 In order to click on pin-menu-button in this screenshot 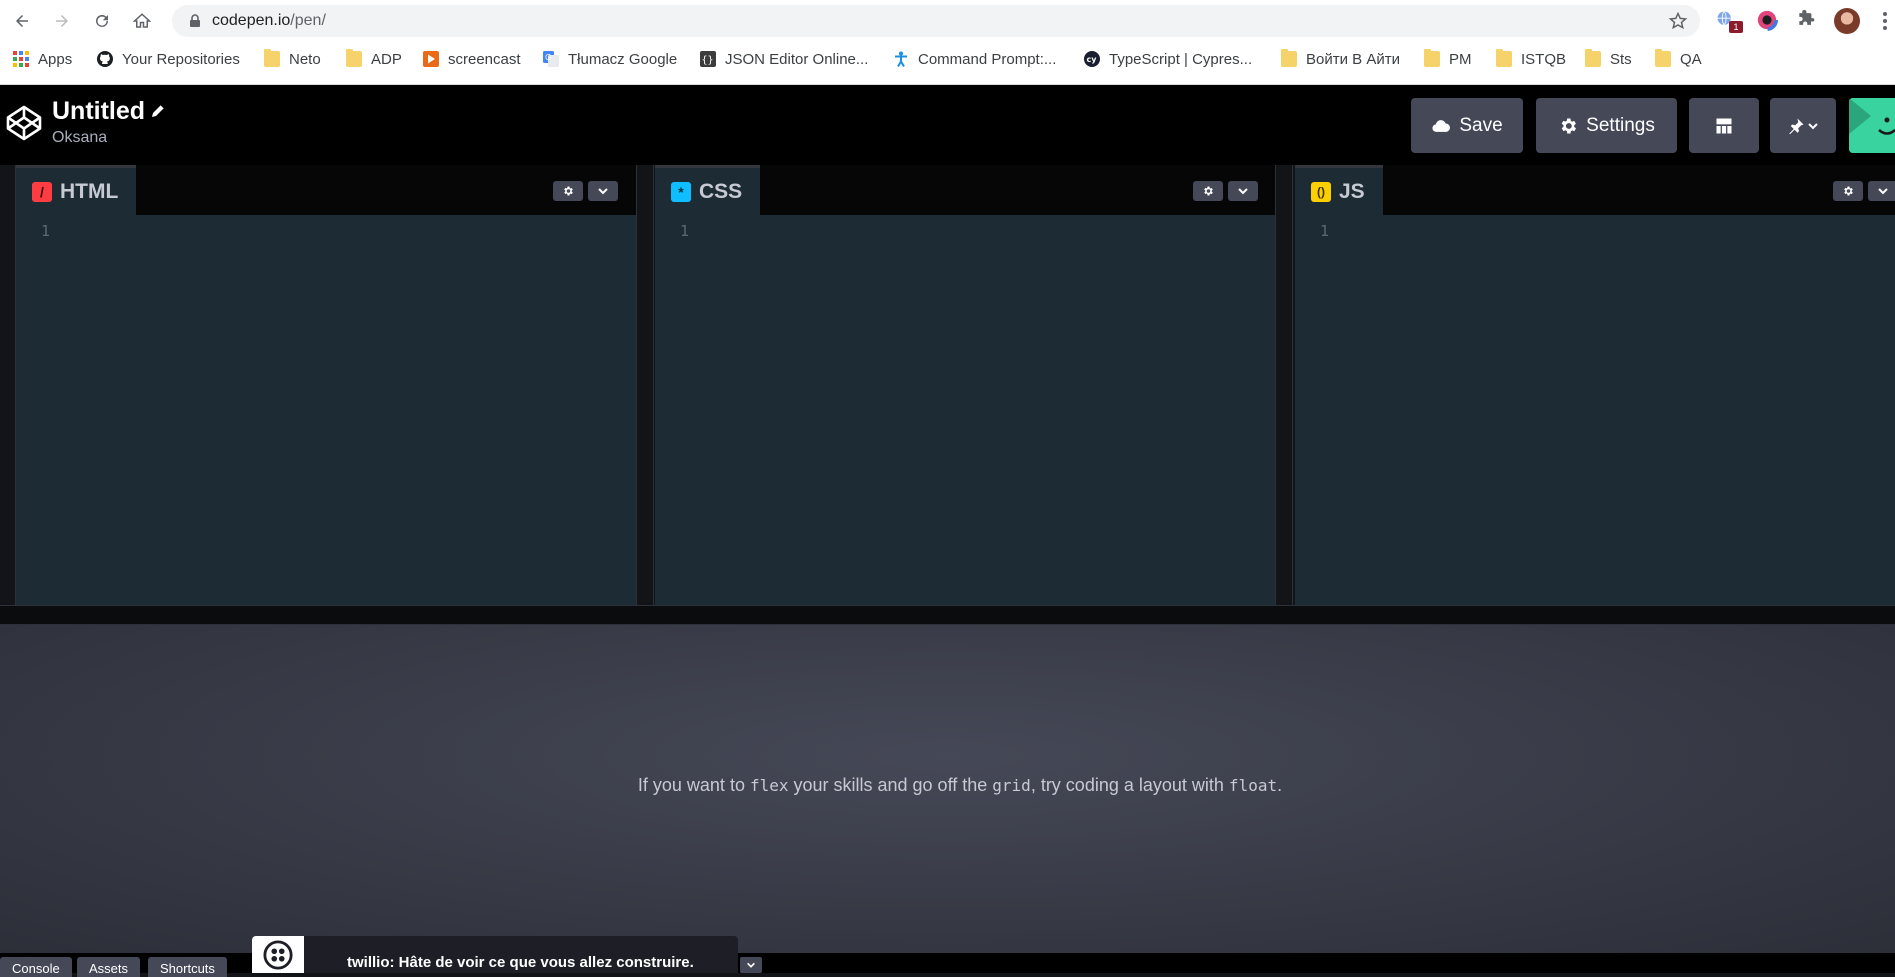, I will do `click(1803, 125)`.